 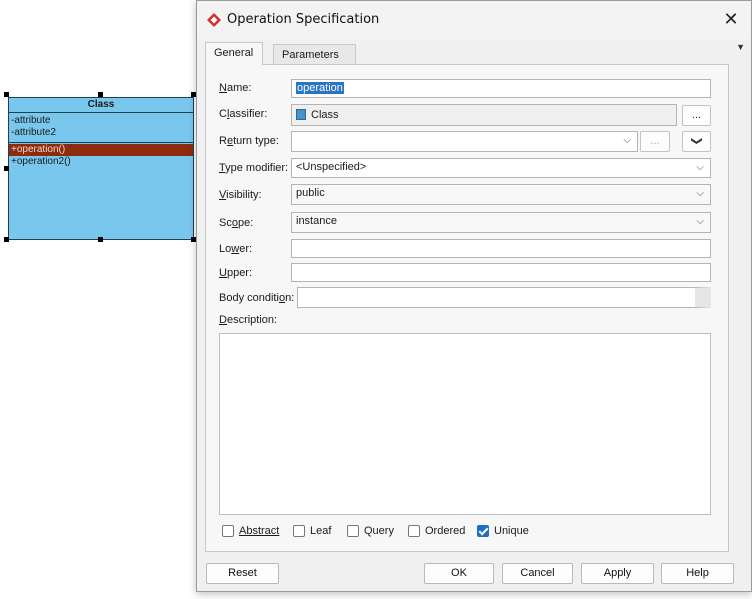 What do you see at coordinates (257, 298) in the screenshot?
I see `body-condition-label: Body condition:` at bounding box center [257, 298].